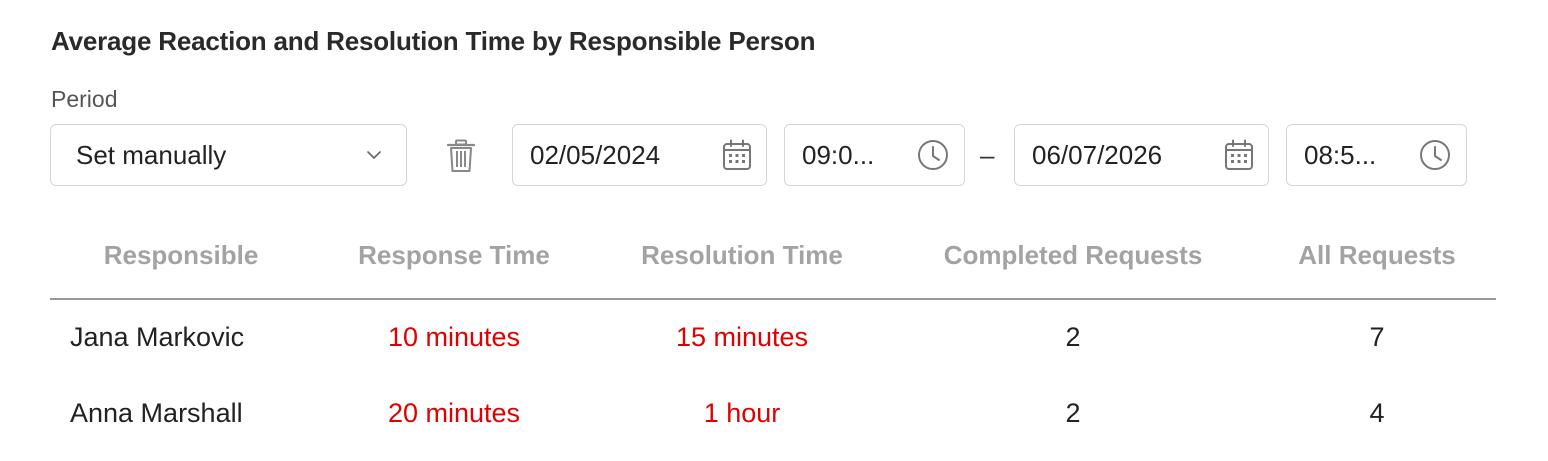  Describe the element at coordinates (1097, 154) in the screenshot. I see `end-date-value: 06/07/2026` at that location.